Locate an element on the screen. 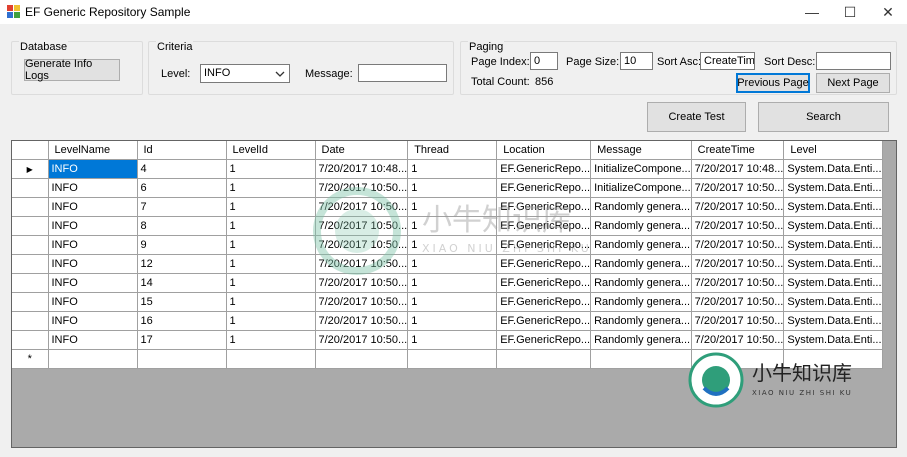 The image size is (907, 457). column-header: Id is located at coordinates (182, 150).